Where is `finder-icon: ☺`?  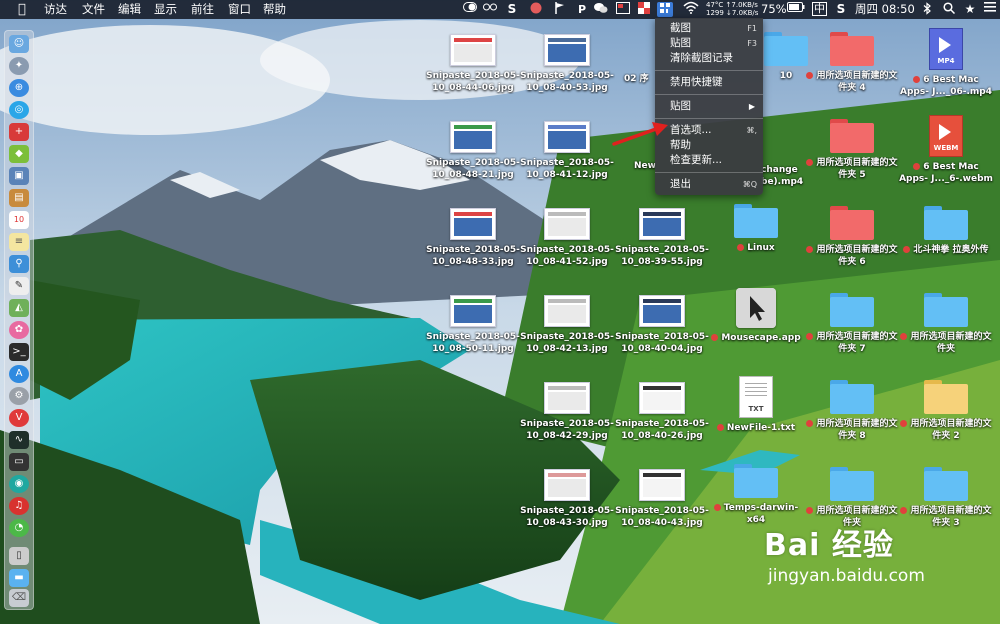
finder-icon: ☺ is located at coordinates (19, 44).